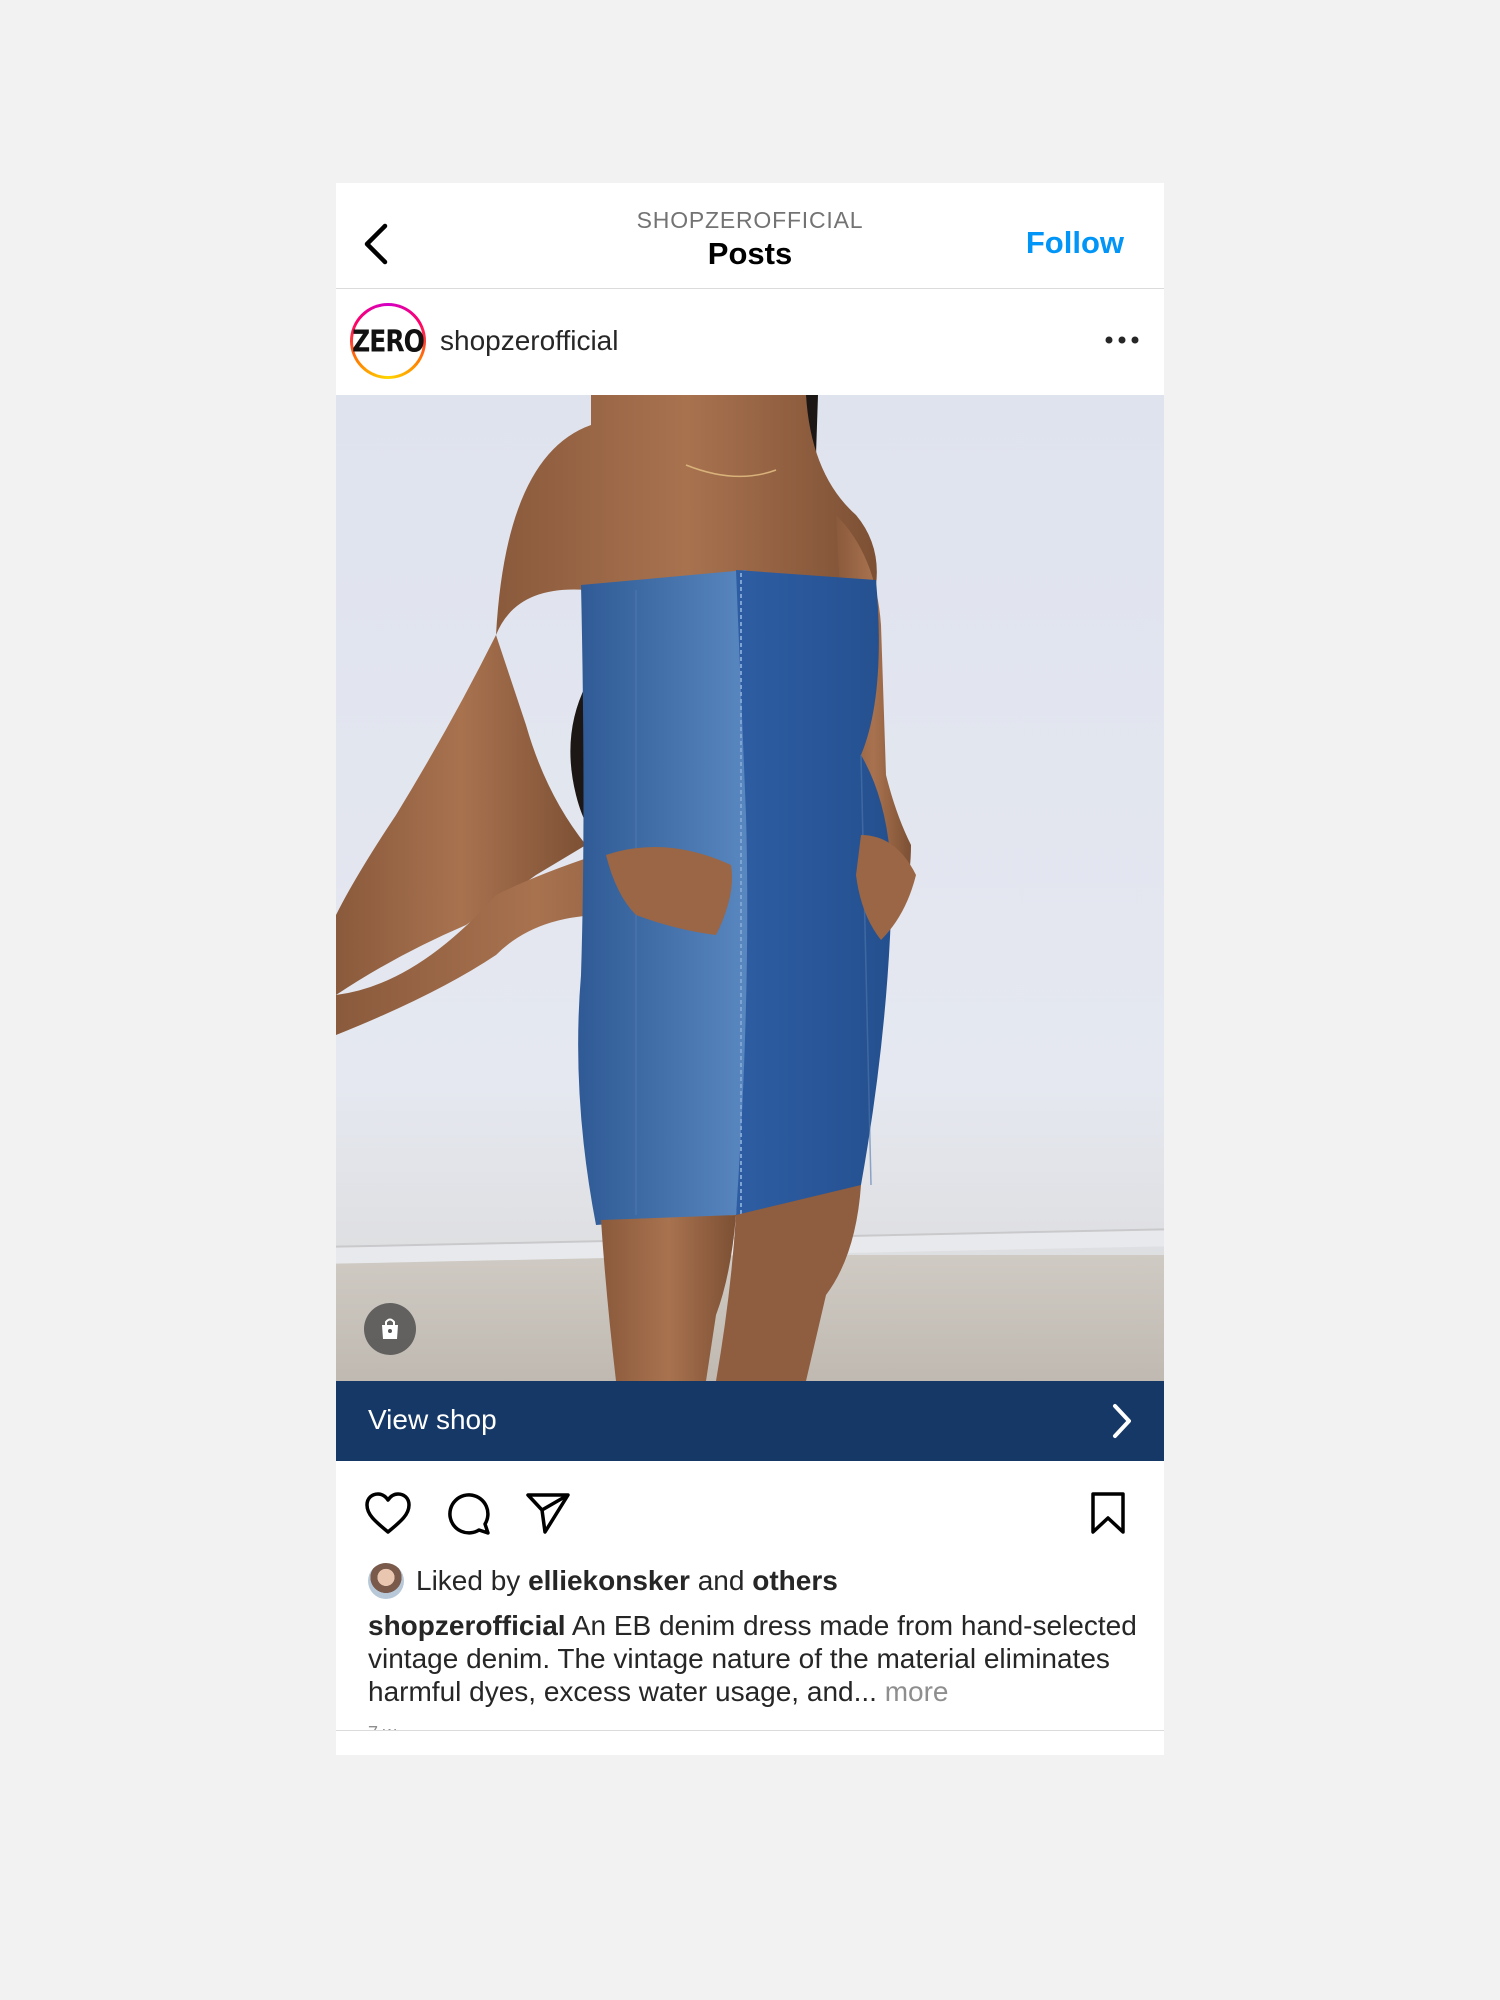 The width and height of the screenshot is (1500, 2000). Describe the element at coordinates (1075, 243) in the screenshot. I see `follow-button: Follow` at that location.